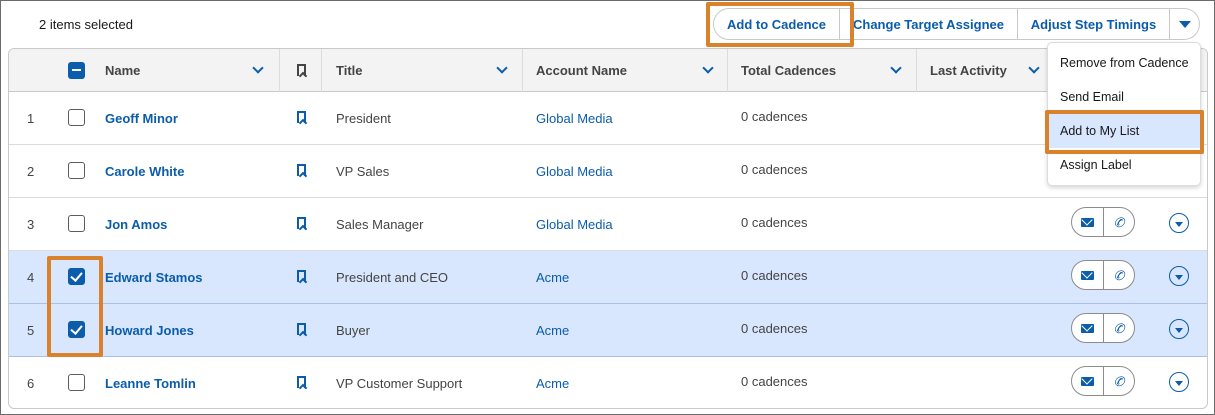  What do you see at coordinates (1124, 131) in the screenshot?
I see `menu-item-add-to-my-list: Add to My List` at bounding box center [1124, 131].